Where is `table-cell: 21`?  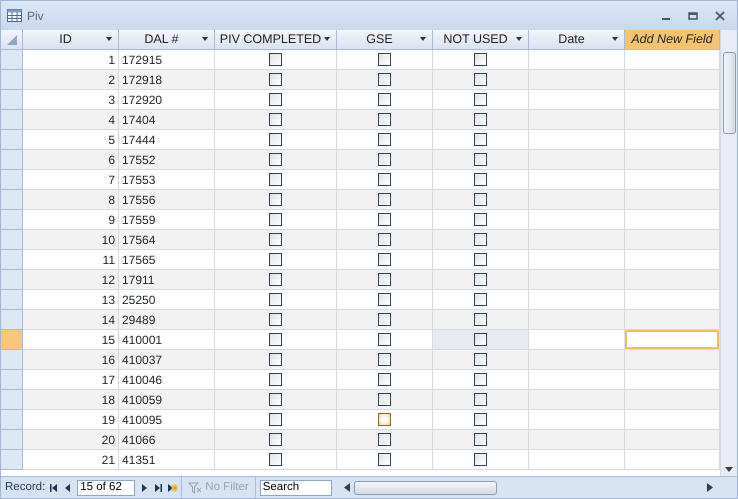
table-cell: 21 is located at coordinates (71, 460).